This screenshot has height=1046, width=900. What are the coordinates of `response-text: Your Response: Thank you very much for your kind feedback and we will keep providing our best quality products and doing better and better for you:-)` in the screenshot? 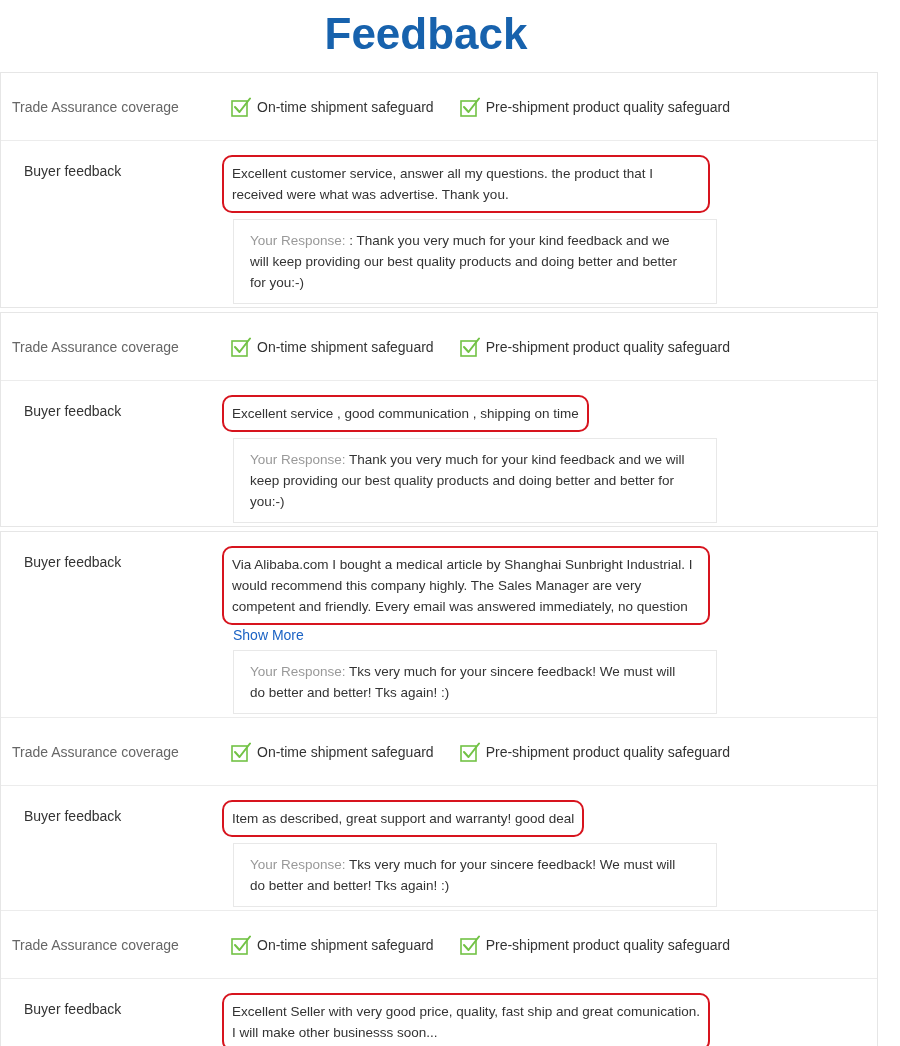 It's located at (468, 481).